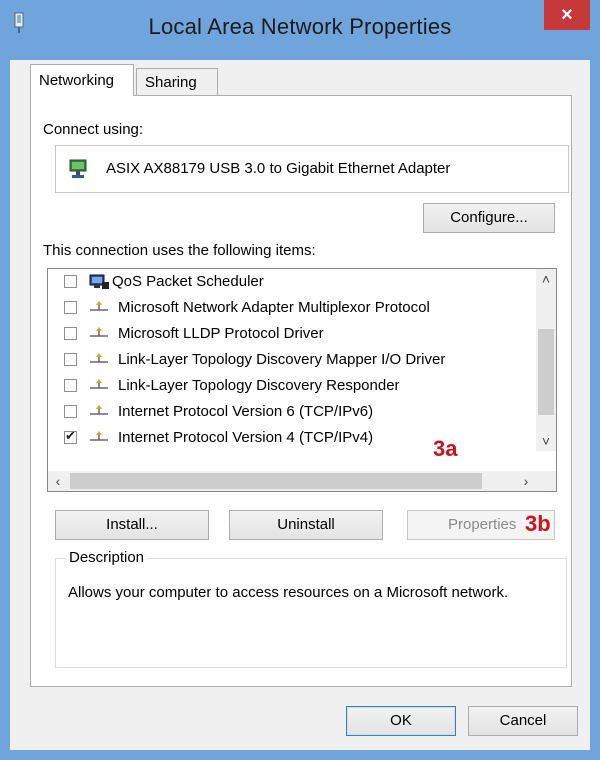 This screenshot has height=760, width=600. What do you see at coordinates (546, 372) in the screenshot?
I see `vertical-scroll-thumb` at bounding box center [546, 372].